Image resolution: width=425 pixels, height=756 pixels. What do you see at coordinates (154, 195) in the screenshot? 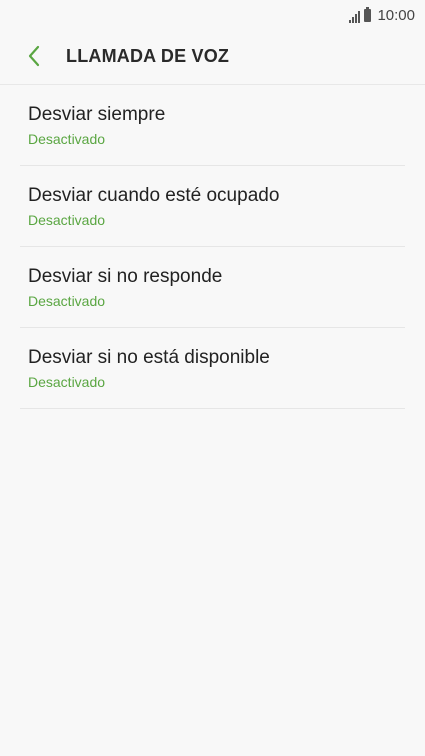
I see `list-item-title: Desviar cuando esté ocupado` at bounding box center [154, 195].